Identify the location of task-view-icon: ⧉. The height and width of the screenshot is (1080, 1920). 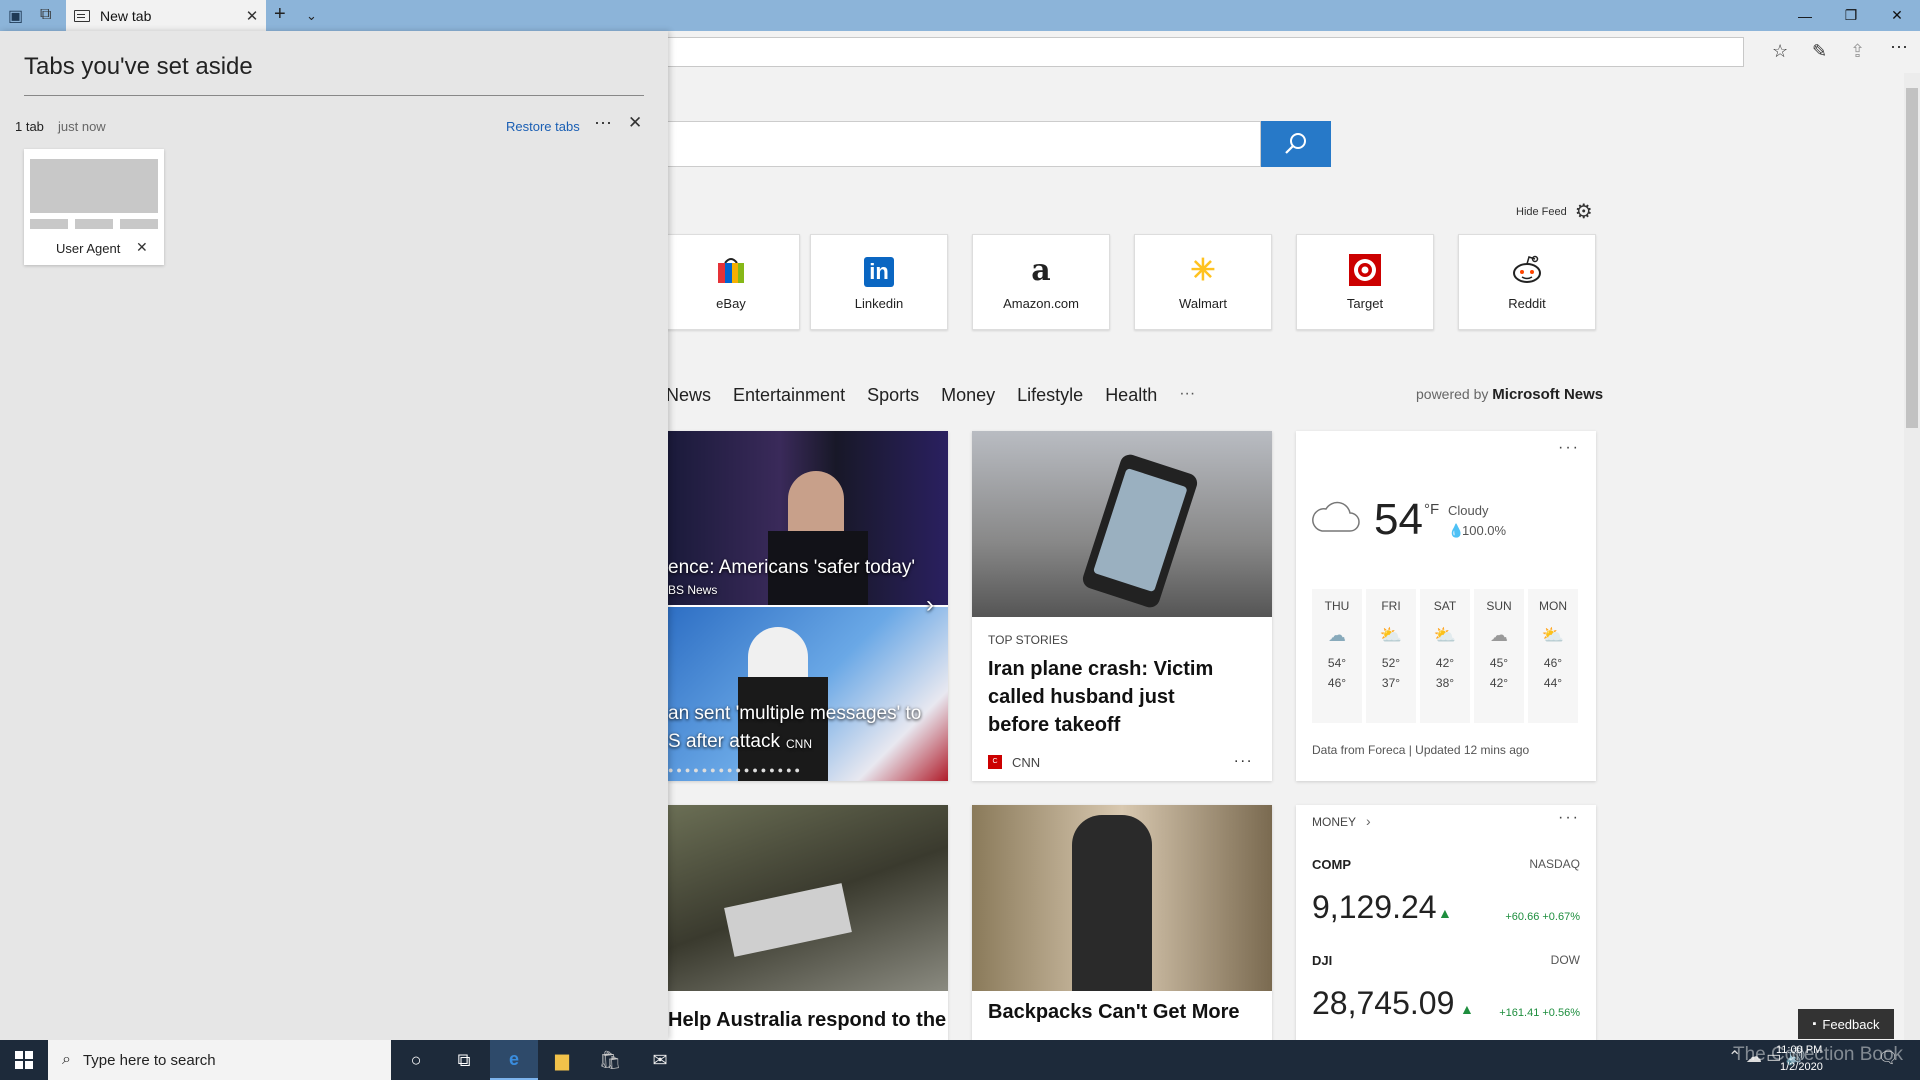
(464, 1060).